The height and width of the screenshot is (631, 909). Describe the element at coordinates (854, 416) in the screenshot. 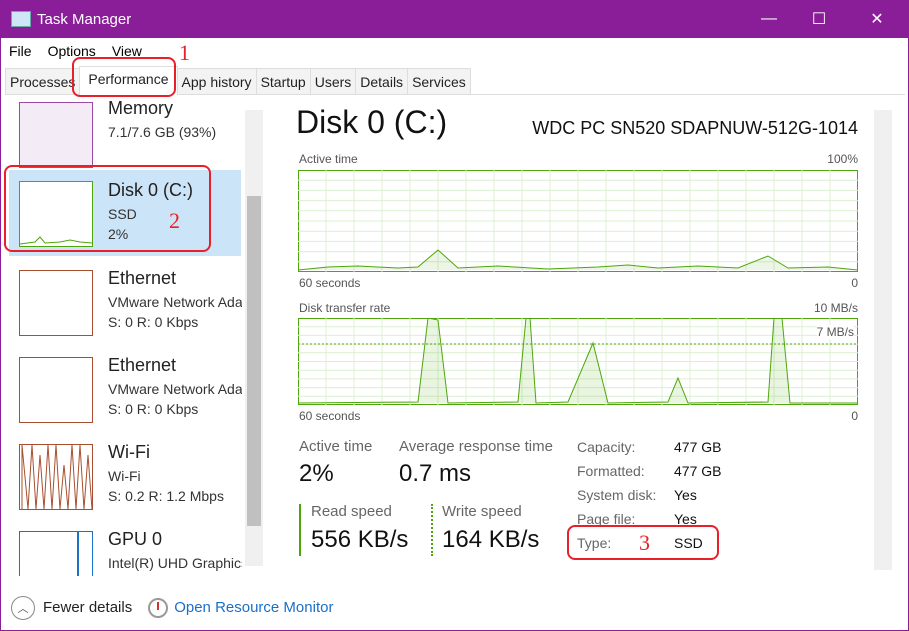

I see `chart2-min: 0` at that location.